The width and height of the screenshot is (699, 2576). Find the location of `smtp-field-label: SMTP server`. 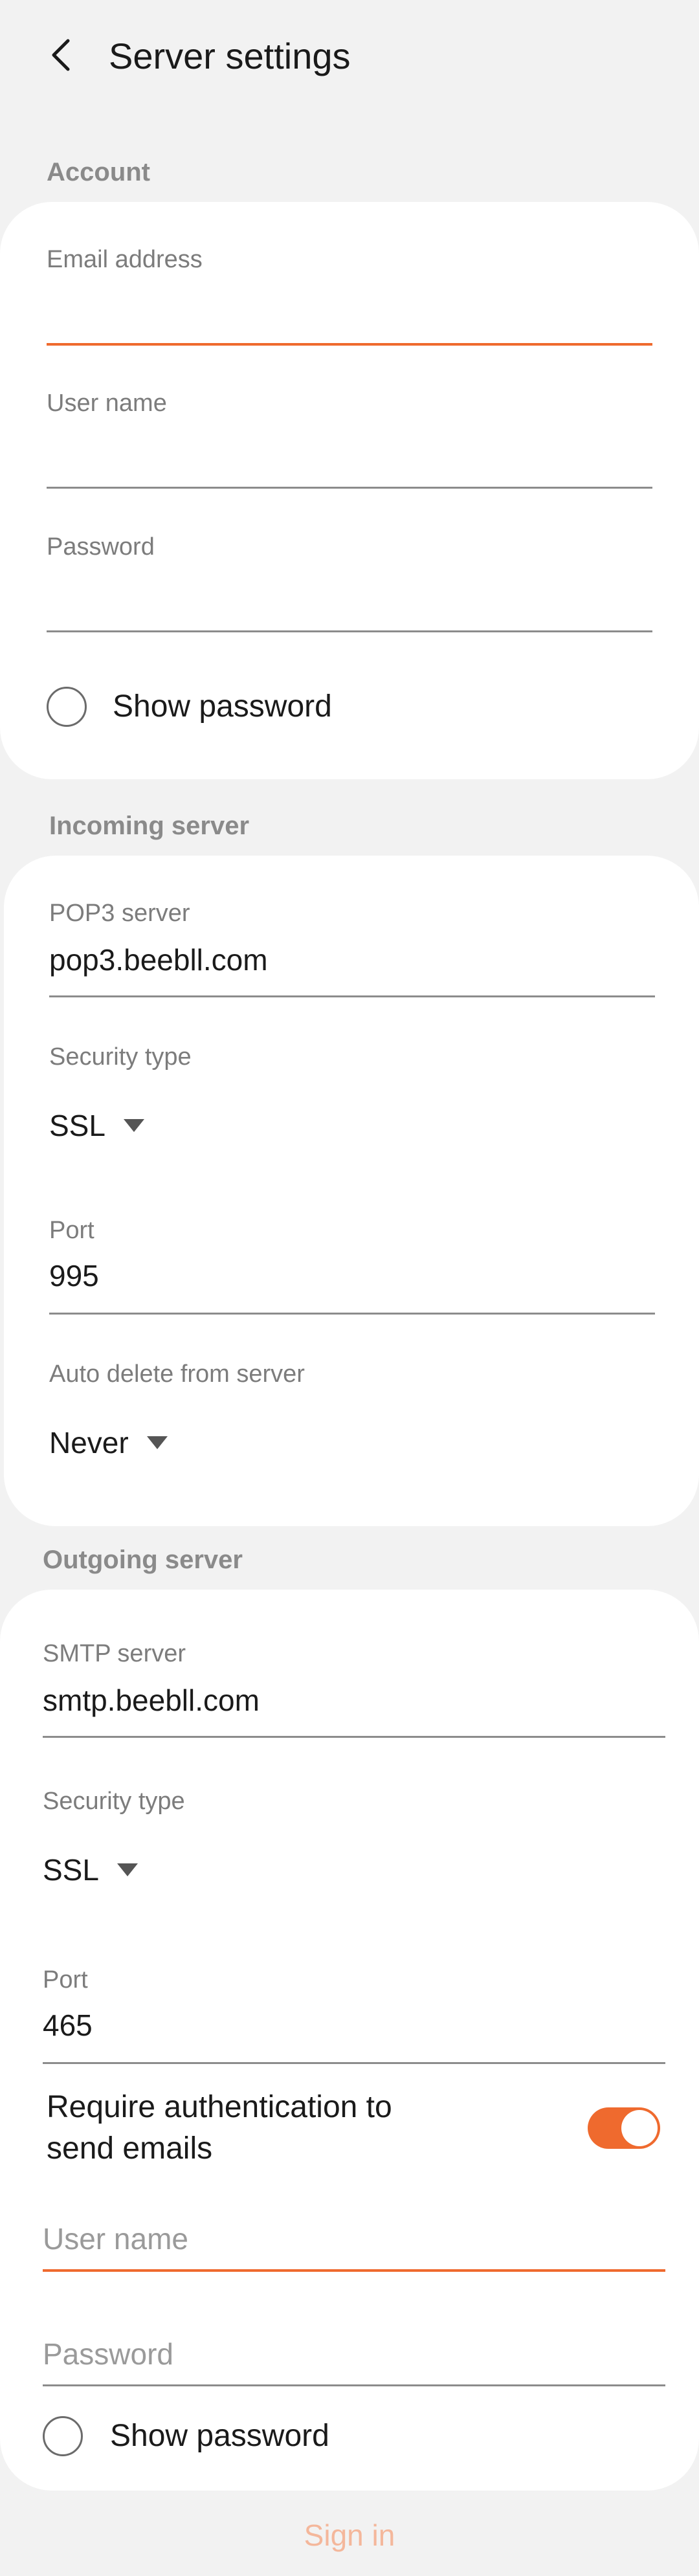

smtp-field-label: SMTP server is located at coordinates (114, 1653).